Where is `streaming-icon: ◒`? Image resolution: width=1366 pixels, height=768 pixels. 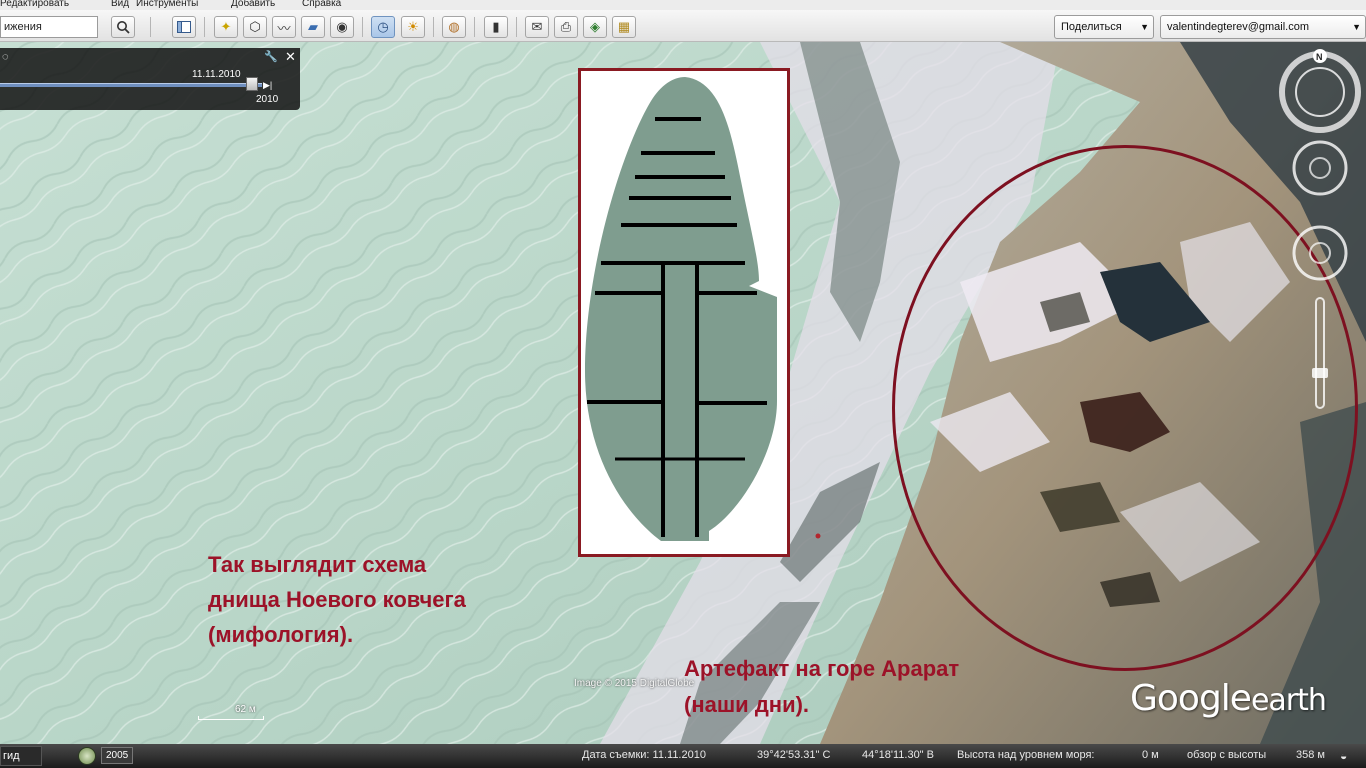
streaming-icon: ◒ is located at coordinates (1344, 756).